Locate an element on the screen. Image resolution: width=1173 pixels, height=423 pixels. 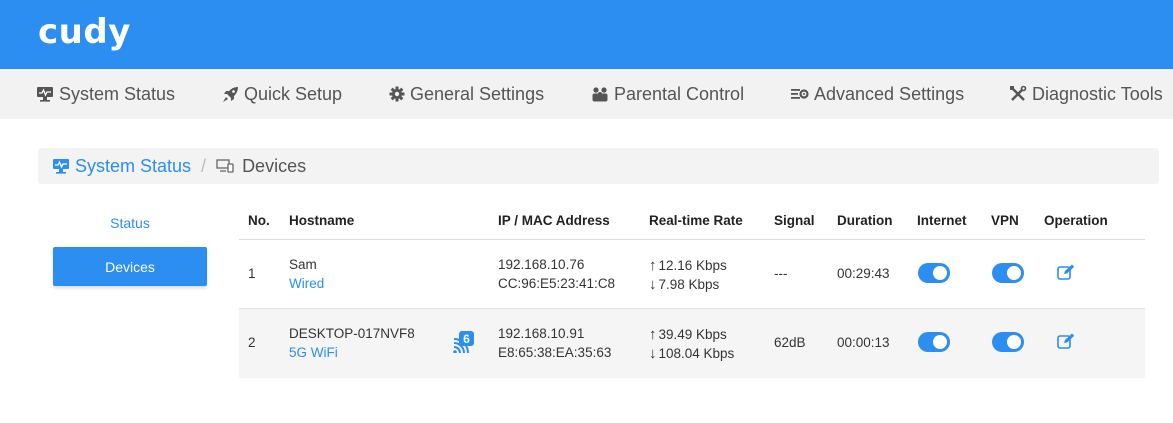
nav-label: Quick Setup is located at coordinates (293, 93).